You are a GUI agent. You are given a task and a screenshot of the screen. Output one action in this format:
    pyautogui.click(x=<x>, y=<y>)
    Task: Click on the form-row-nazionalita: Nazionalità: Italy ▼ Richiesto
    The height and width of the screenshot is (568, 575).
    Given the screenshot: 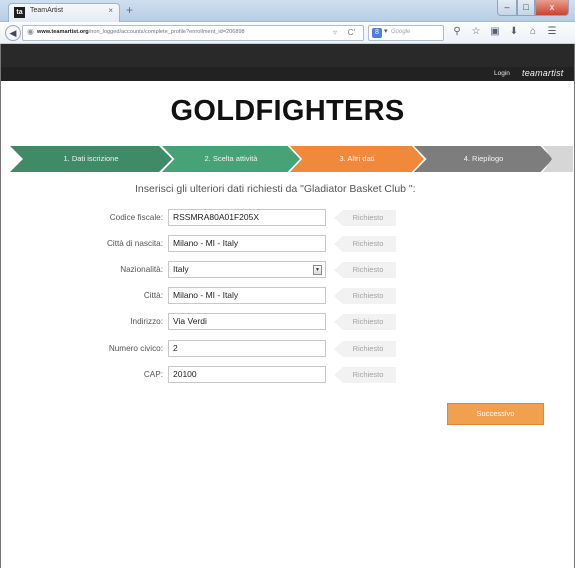 What is the action you would take?
    pyautogui.click(x=287, y=270)
    